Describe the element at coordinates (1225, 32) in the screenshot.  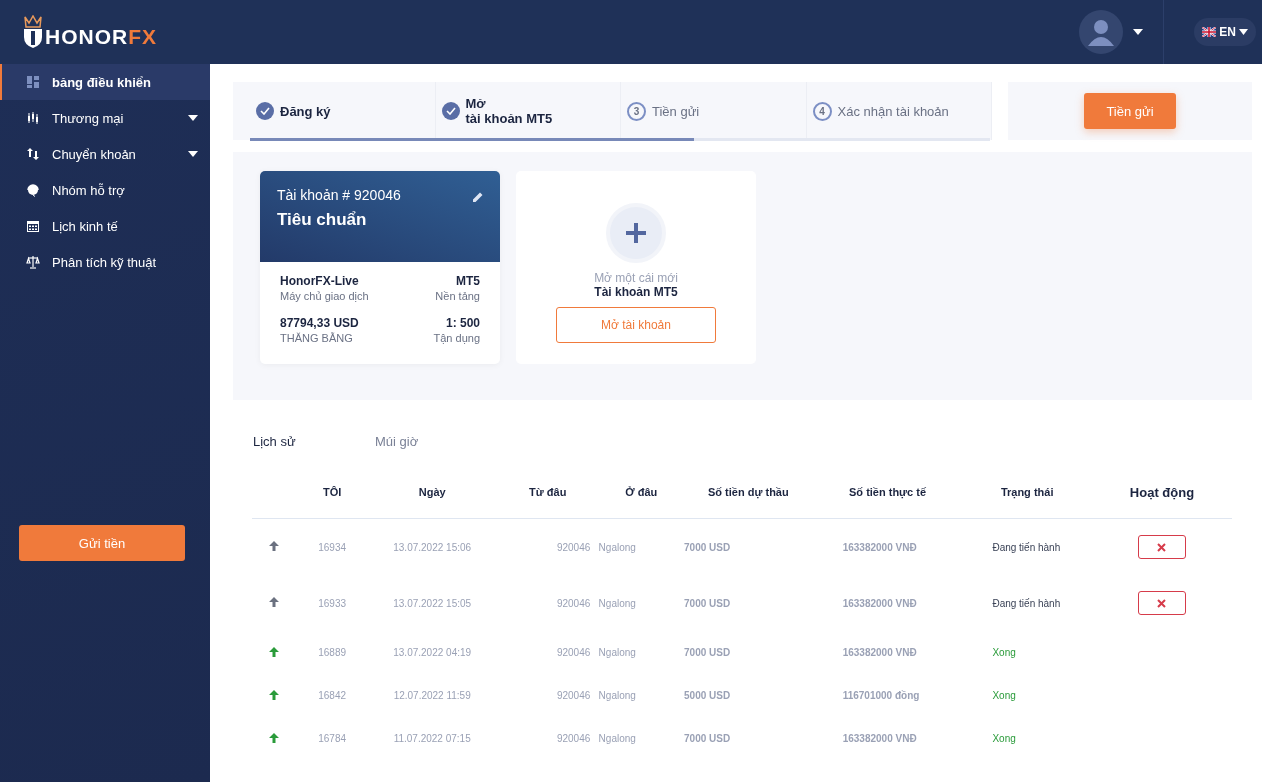
I see `language-button: EN` at that location.